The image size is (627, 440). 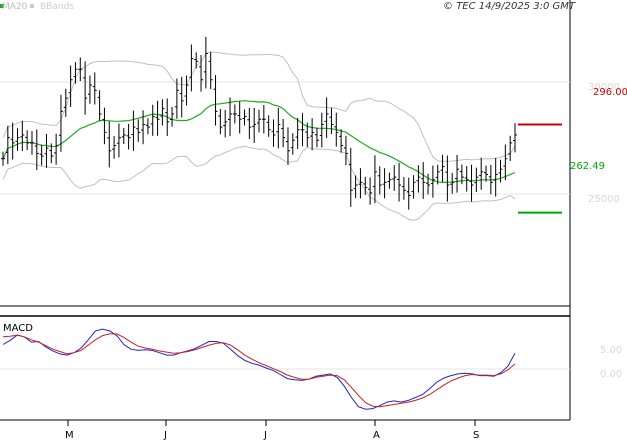 What do you see at coordinates (604, 199) in the screenshot?
I see `price-tick-label: 25000` at bounding box center [604, 199].